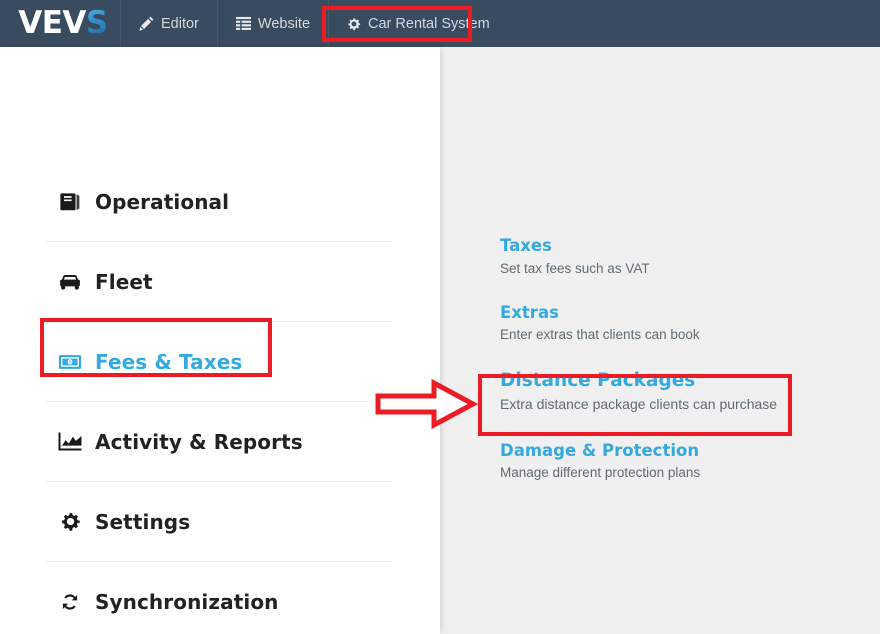  What do you see at coordinates (162, 201) in the screenshot?
I see `sidebar-item-operational-label: Operational` at bounding box center [162, 201].